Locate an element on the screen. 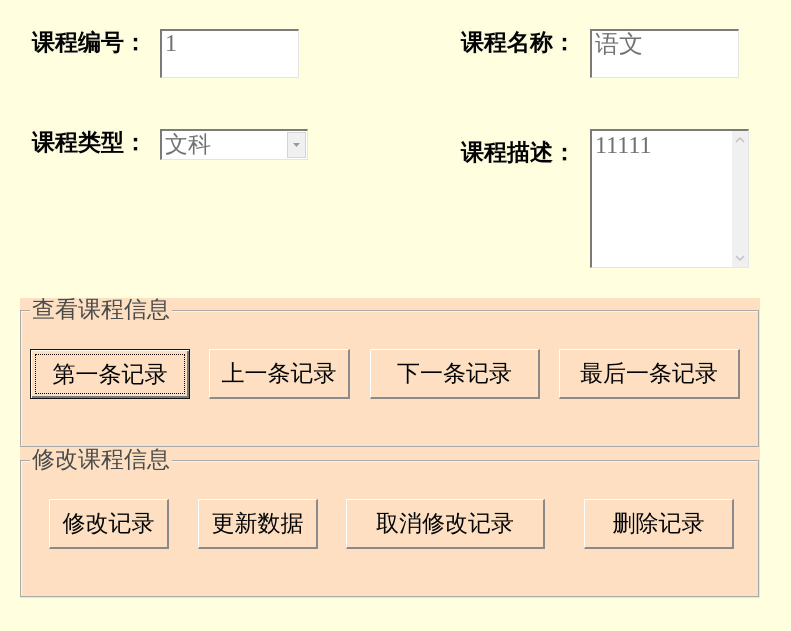 The width and height of the screenshot is (791, 631). chevron-up-icon is located at coordinates (740, 140).